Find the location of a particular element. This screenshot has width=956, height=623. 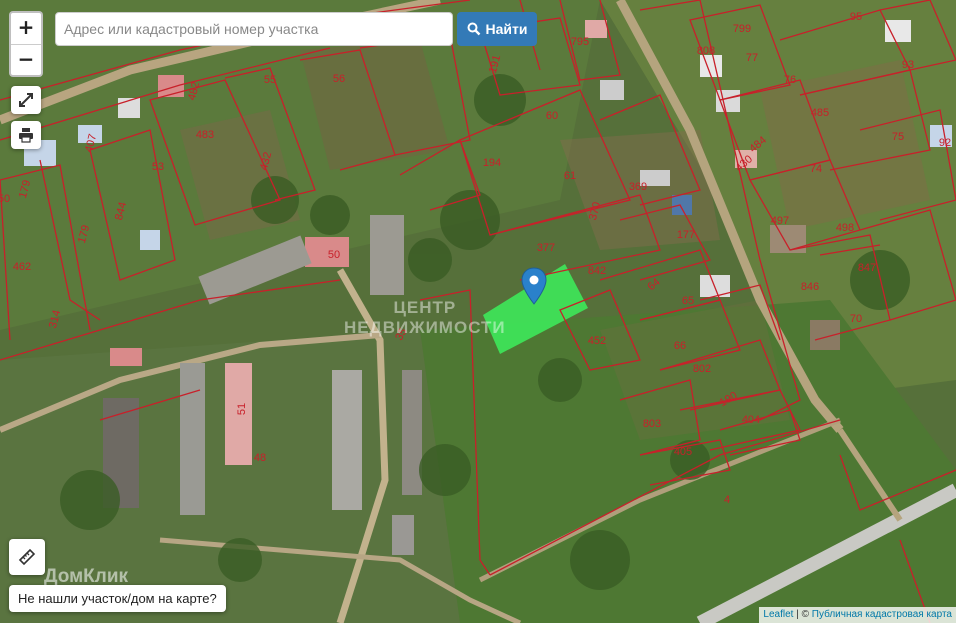

parcel-label: 803 is located at coordinates (652, 424).